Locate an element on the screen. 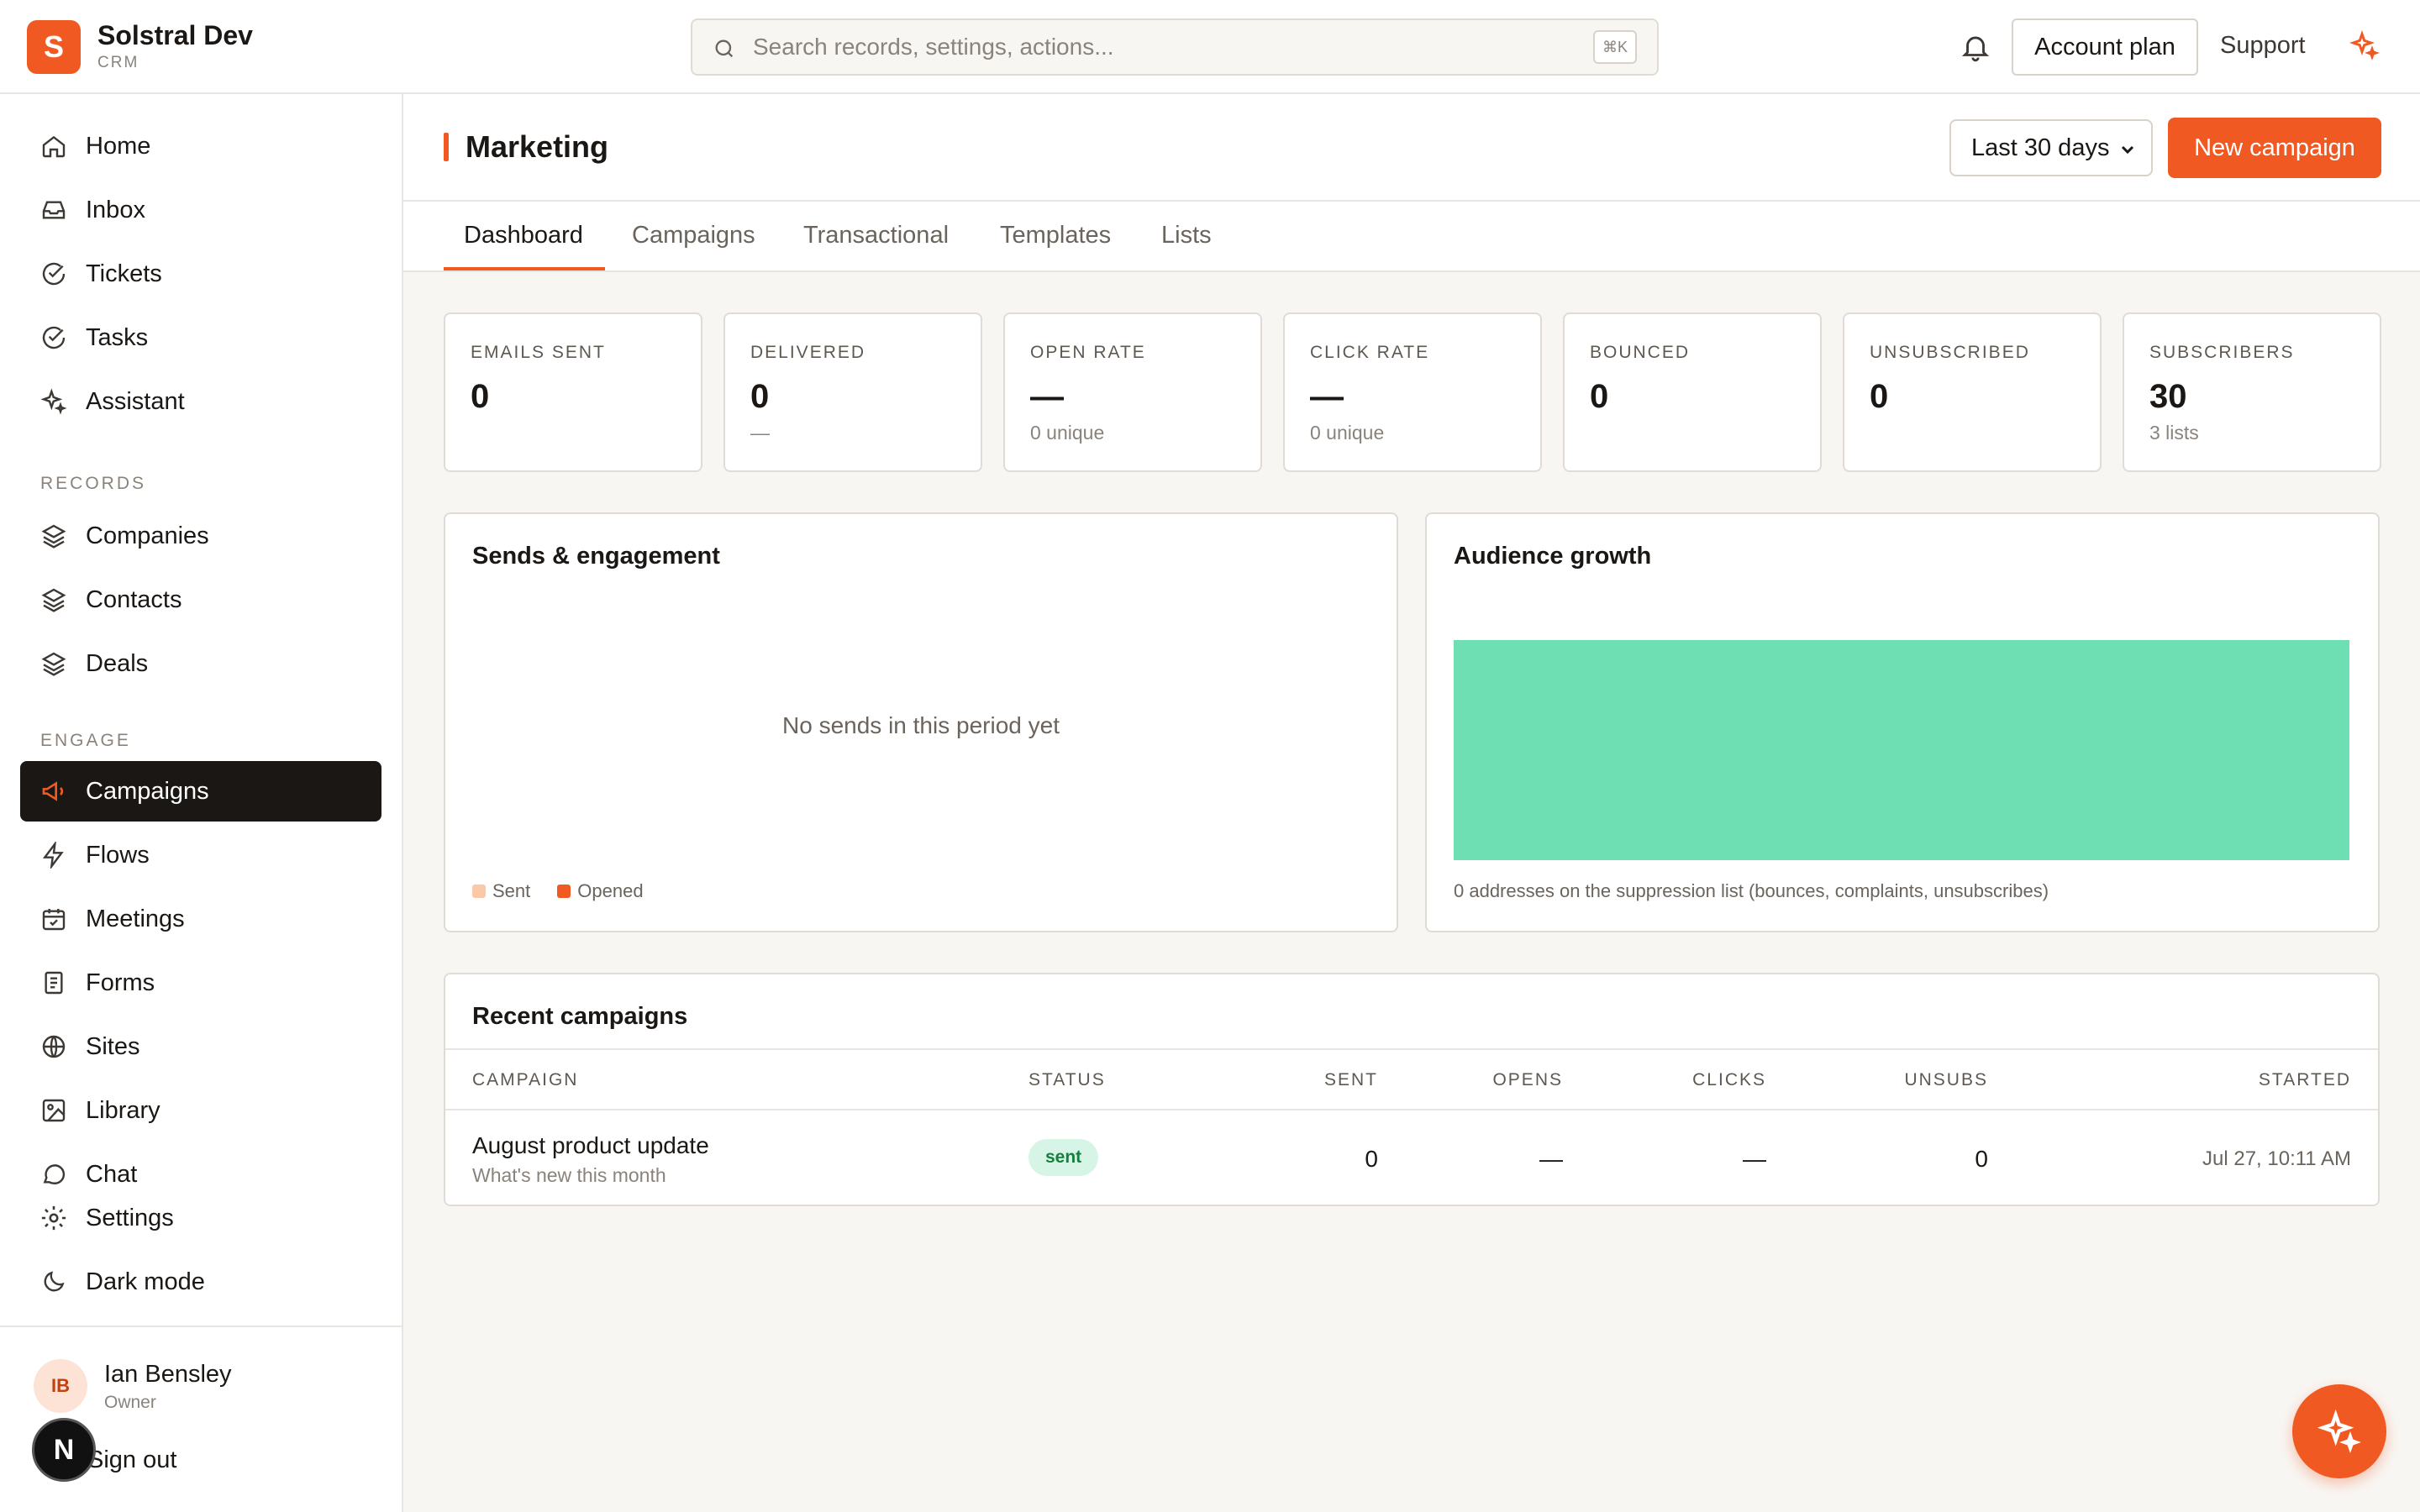 The height and width of the screenshot is (1512, 2420). panel-title: Audience growth is located at coordinates (1553, 556).